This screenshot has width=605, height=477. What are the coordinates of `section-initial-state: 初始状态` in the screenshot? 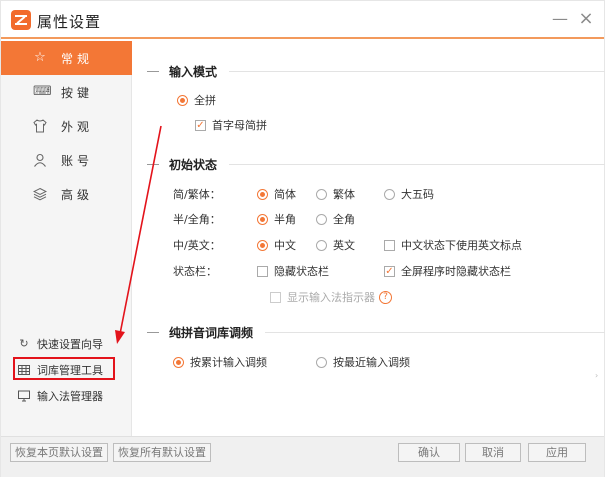 It's located at (376, 164).